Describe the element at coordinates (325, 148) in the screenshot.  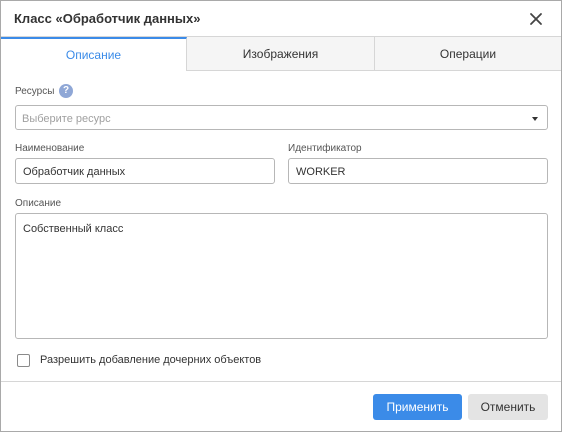
I see `identifier-label: Идентификатор` at that location.